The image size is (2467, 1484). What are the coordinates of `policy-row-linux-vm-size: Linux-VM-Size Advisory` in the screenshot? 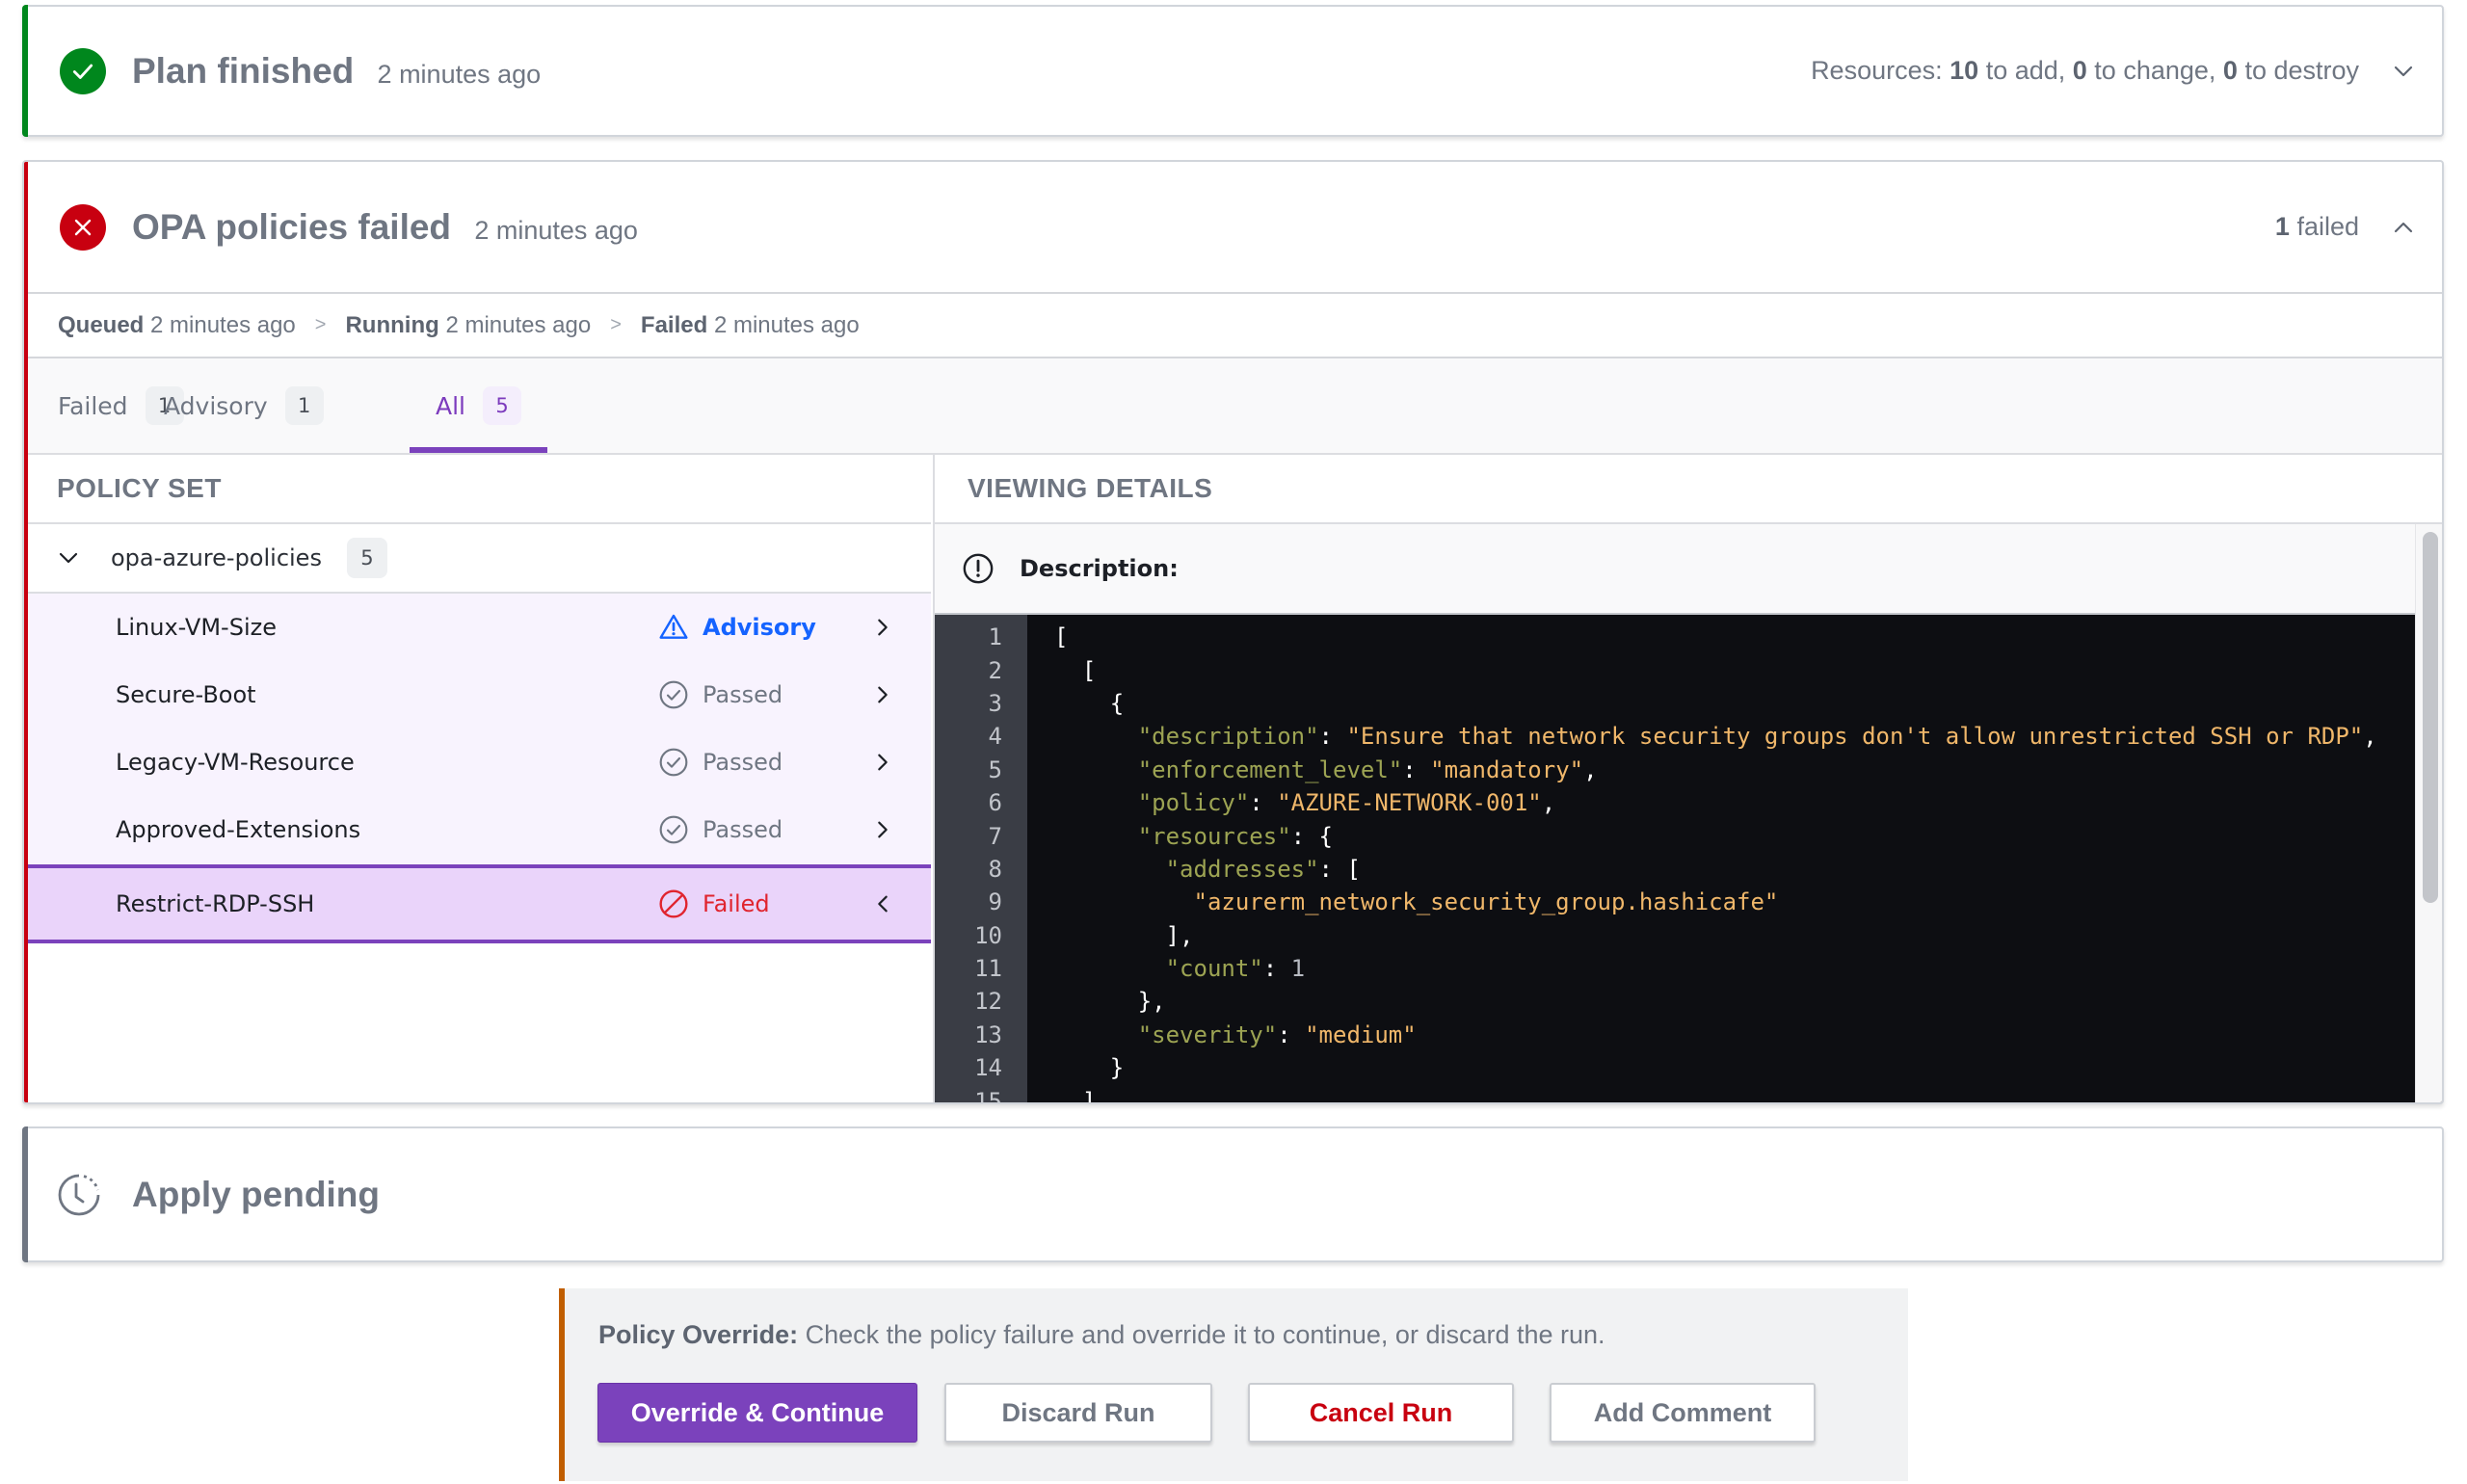 It's located at (477, 627).